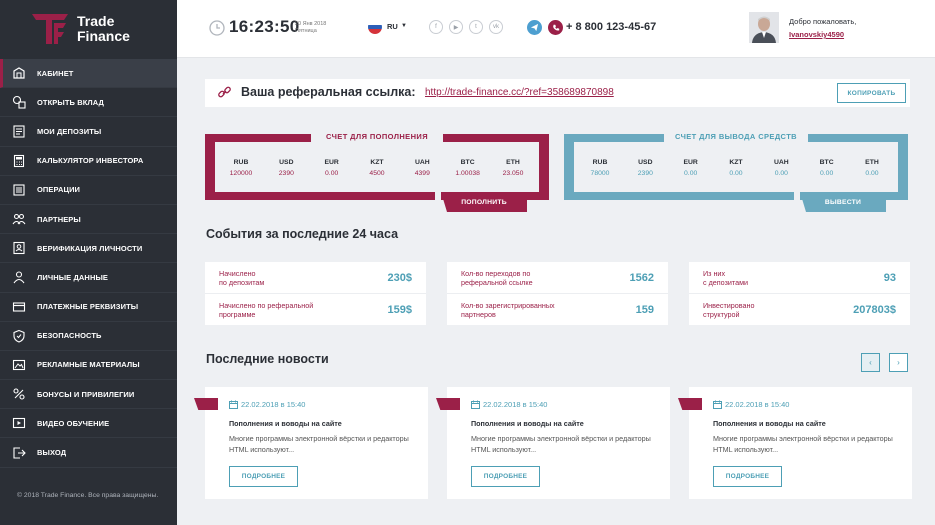 This screenshot has height=525, width=935. What do you see at coordinates (302, 234) in the screenshot?
I see `events-heading: События за последние 24 часа` at bounding box center [302, 234].